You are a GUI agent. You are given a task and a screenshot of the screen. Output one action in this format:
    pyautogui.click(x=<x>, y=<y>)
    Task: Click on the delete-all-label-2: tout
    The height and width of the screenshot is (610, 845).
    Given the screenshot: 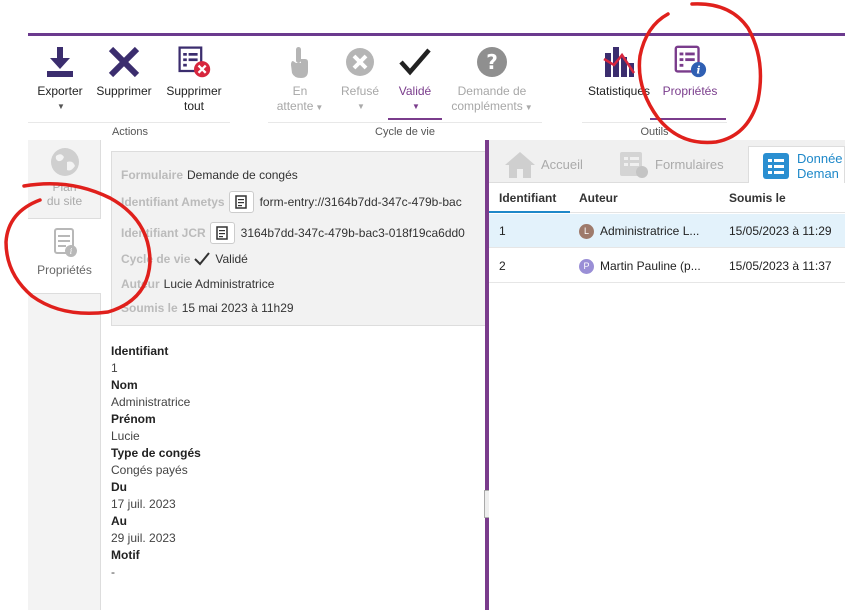 What is the action you would take?
    pyautogui.click(x=193, y=106)
    